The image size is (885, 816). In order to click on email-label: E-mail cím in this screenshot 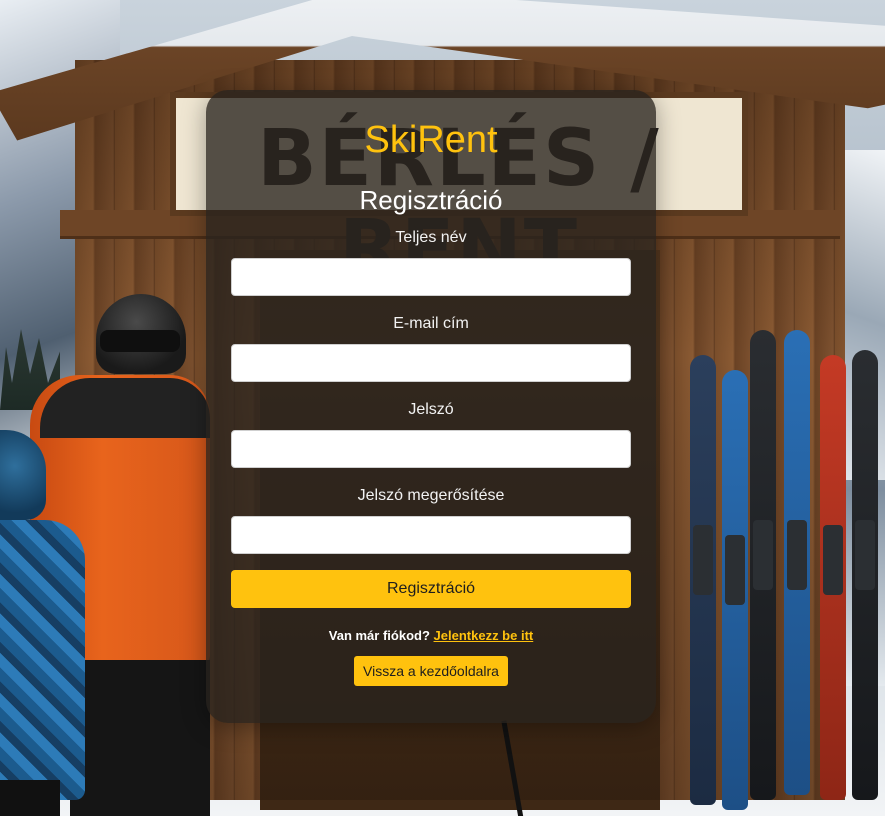, I will do `click(431, 323)`.